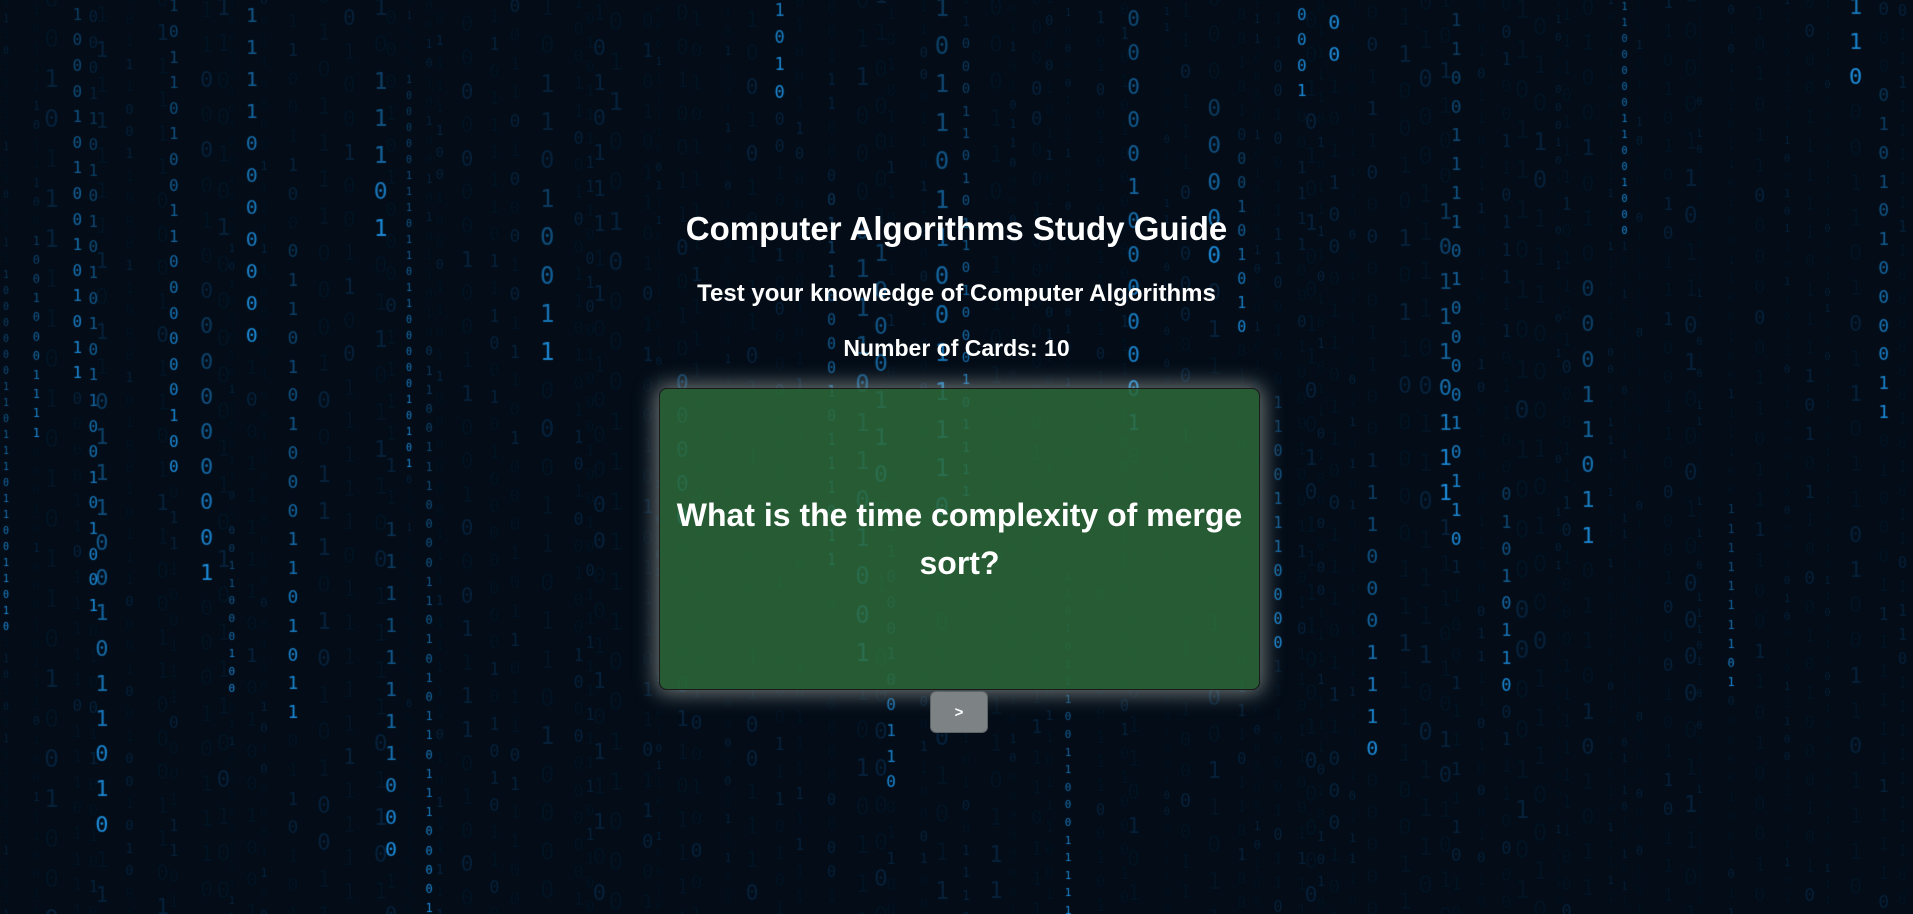  Describe the element at coordinates (959, 712) in the screenshot. I see `next-card-button: >` at that location.